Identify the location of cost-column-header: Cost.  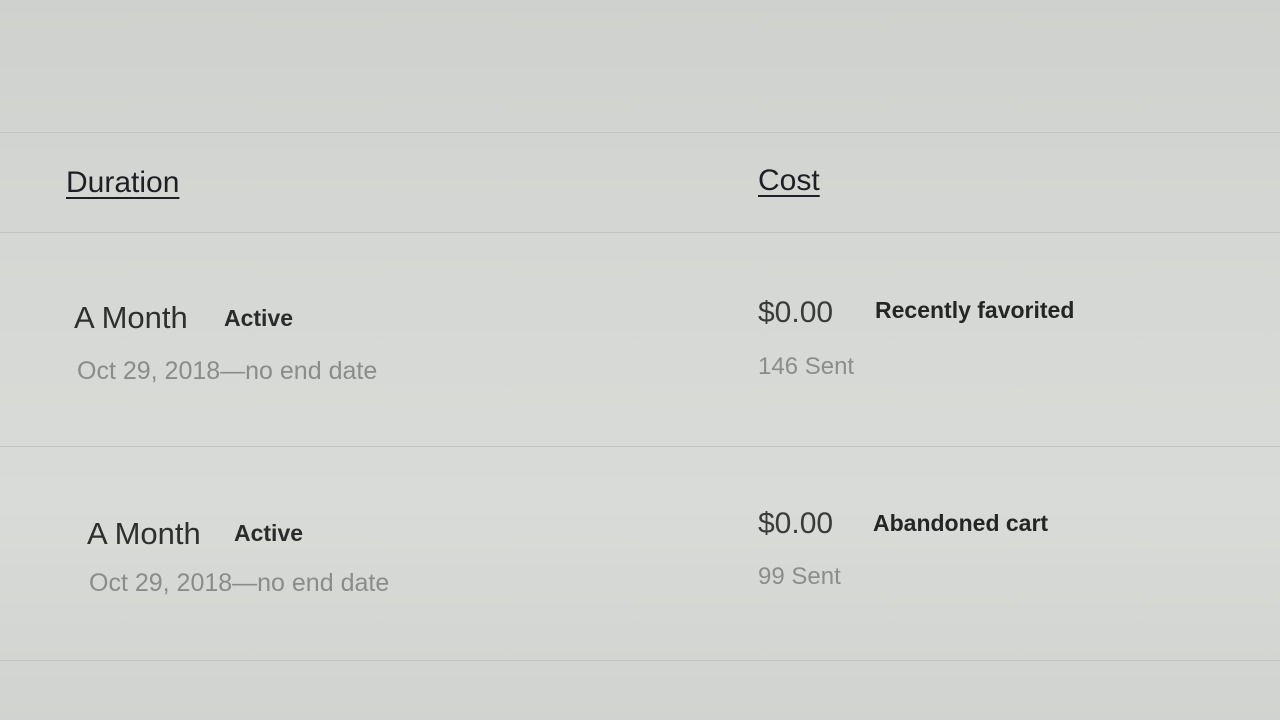
(789, 181).